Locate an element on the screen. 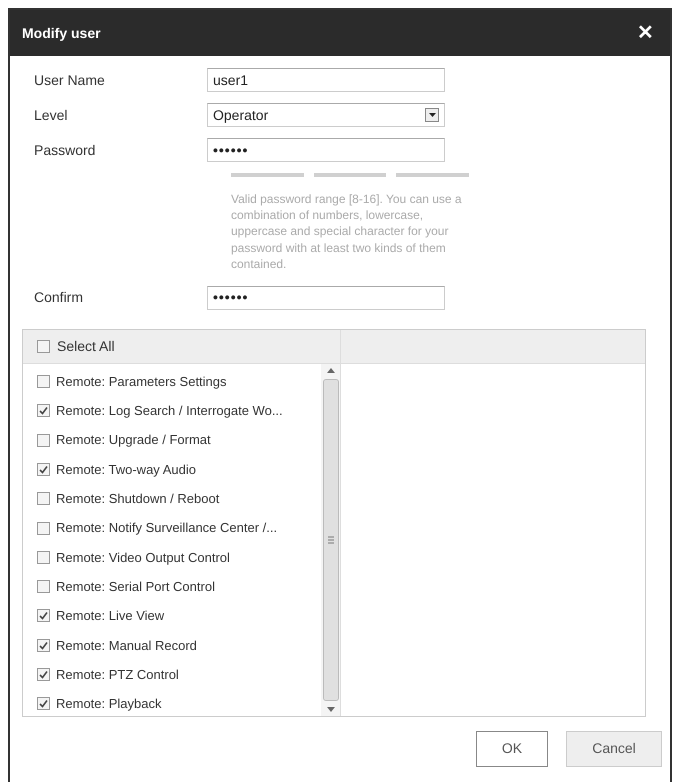 The image size is (676, 782). ok-button: OK is located at coordinates (512, 748).